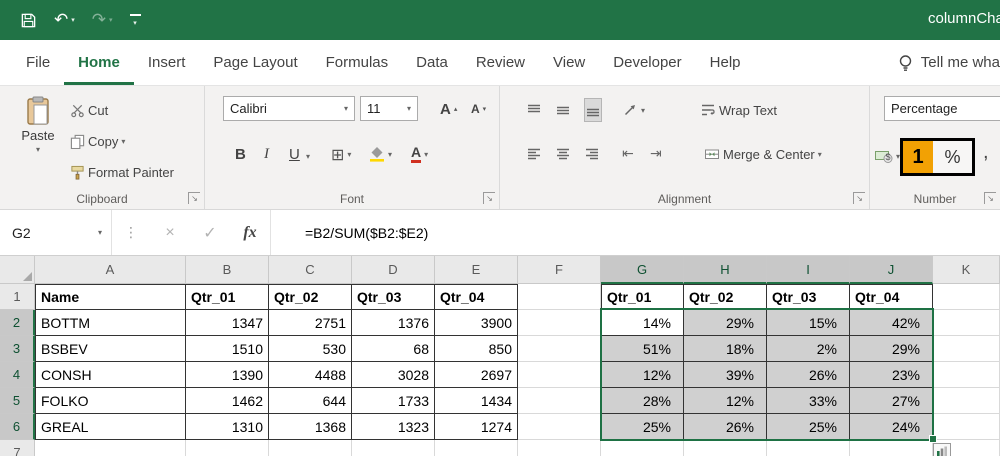 This screenshot has height=456, width=1000. What do you see at coordinates (17, 297) in the screenshot?
I see `row-header-1: 1` at bounding box center [17, 297].